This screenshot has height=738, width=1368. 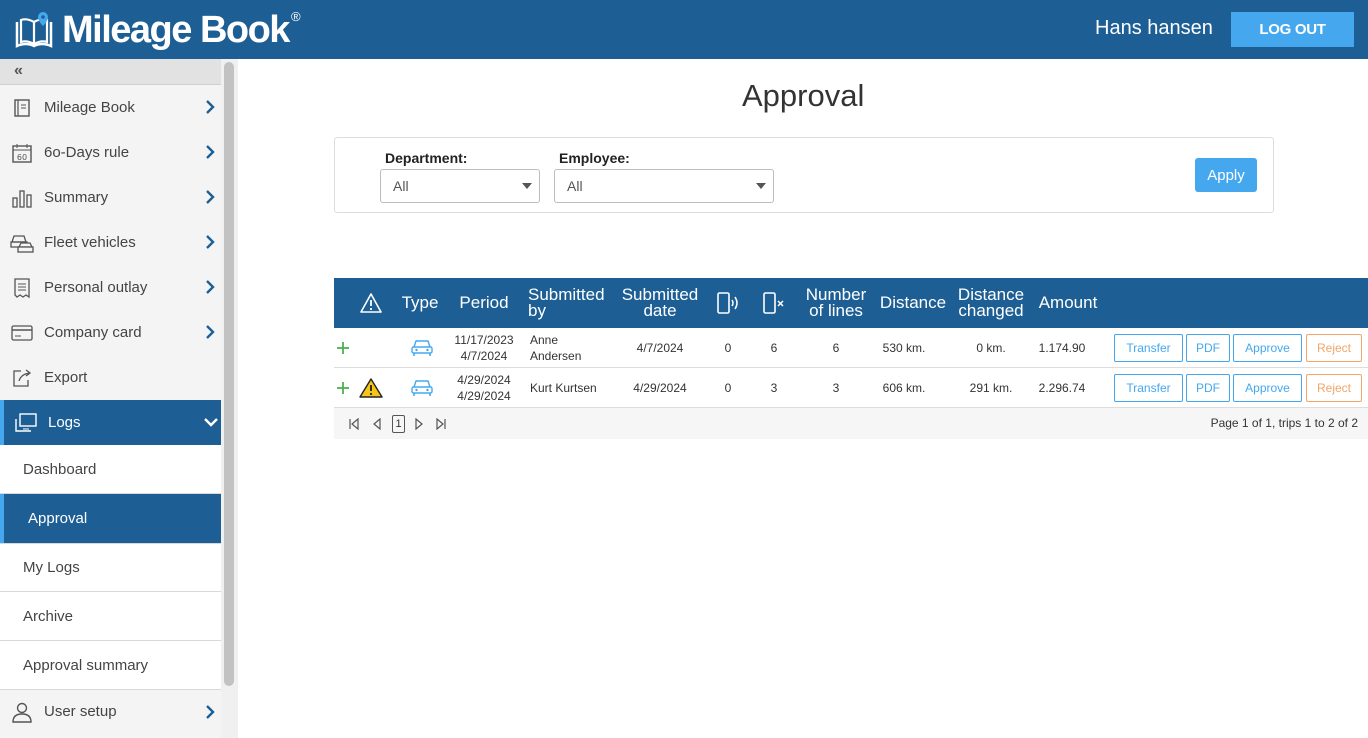 What do you see at coordinates (684, 29) in the screenshot?
I see `top-bar: Mileage Book ® Hans hansen LOG OUT` at bounding box center [684, 29].